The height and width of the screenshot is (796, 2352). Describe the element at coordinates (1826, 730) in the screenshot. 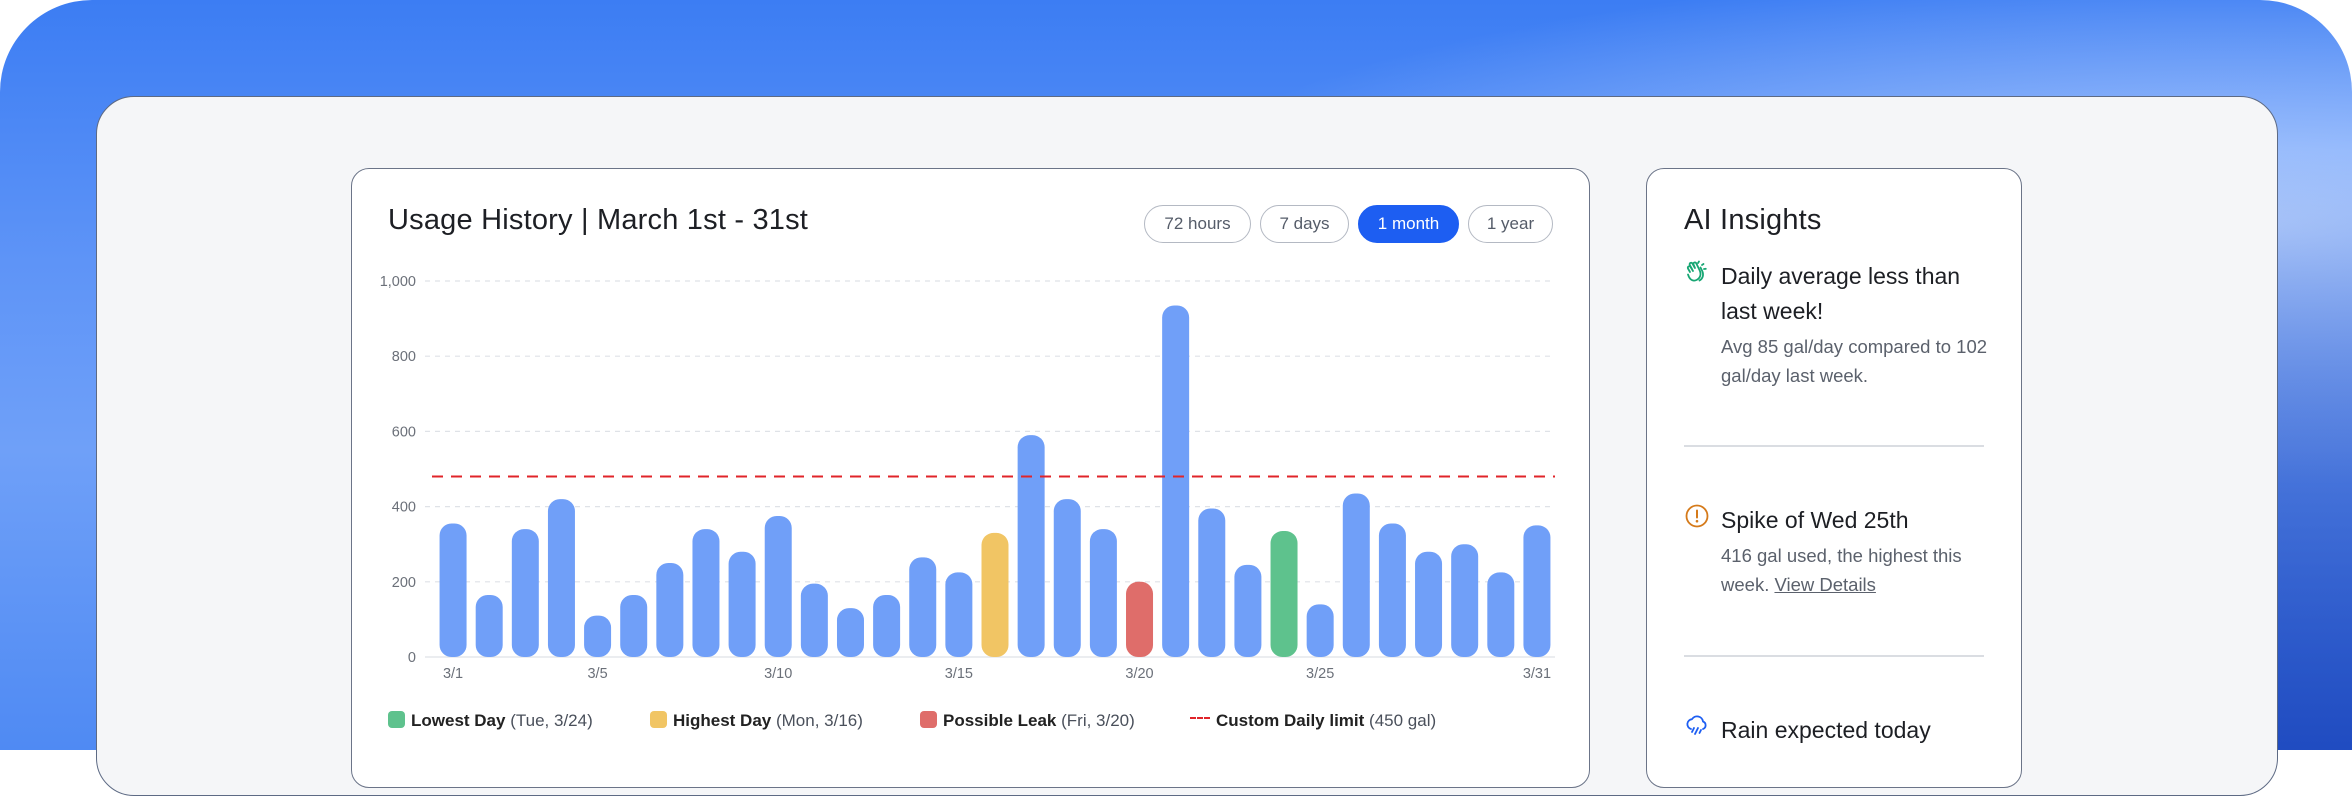

I see `insight-heading: Rain expected today` at that location.